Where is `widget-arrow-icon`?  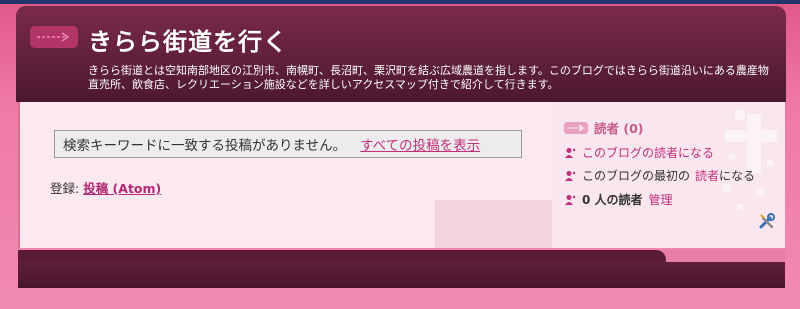
widget-arrow-icon is located at coordinates (576, 127).